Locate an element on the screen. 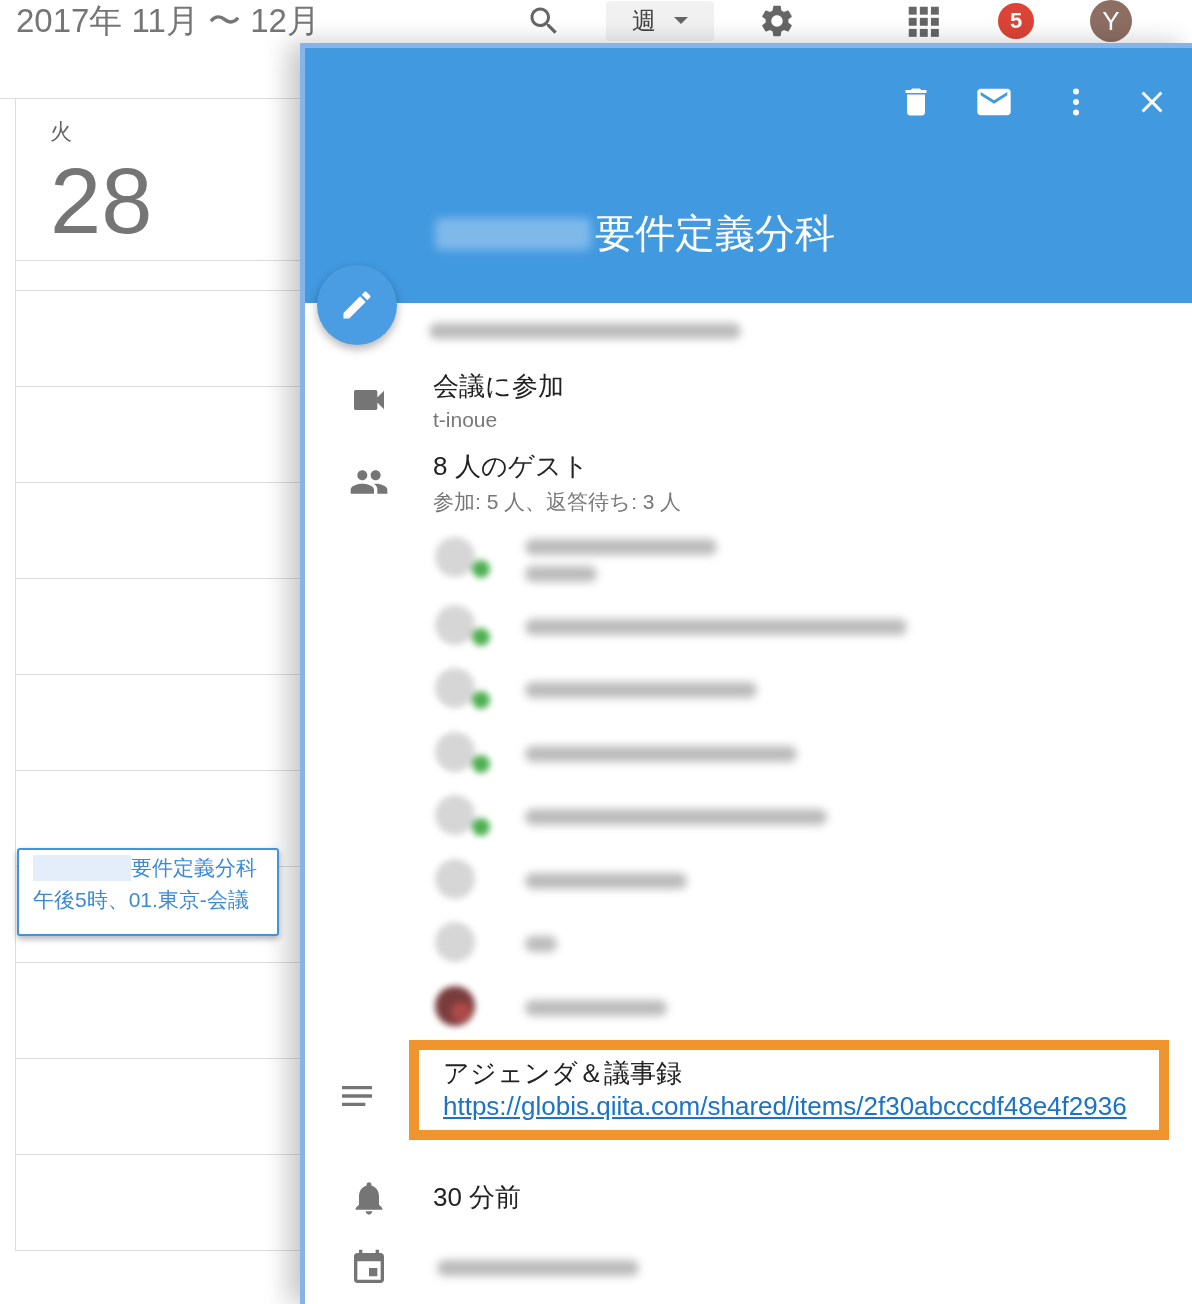 The height and width of the screenshot is (1304, 1192). caret-icon is located at coordinates (681, 21).